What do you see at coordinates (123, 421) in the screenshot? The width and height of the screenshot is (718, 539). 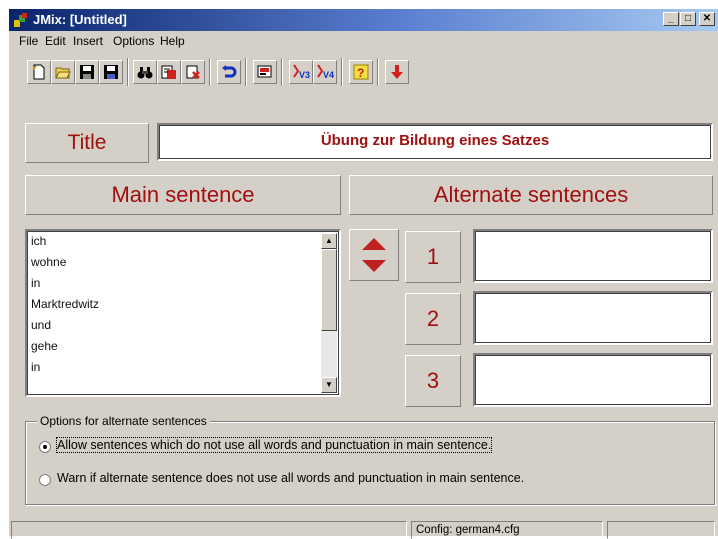 I see `options-legend: Options for alternate sentences` at bounding box center [123, 421].